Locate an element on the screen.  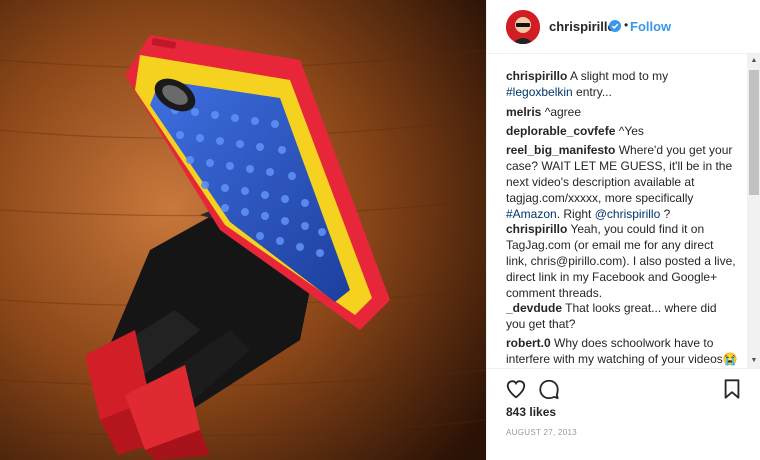
avatar-image is located at coordinates (523, 27).